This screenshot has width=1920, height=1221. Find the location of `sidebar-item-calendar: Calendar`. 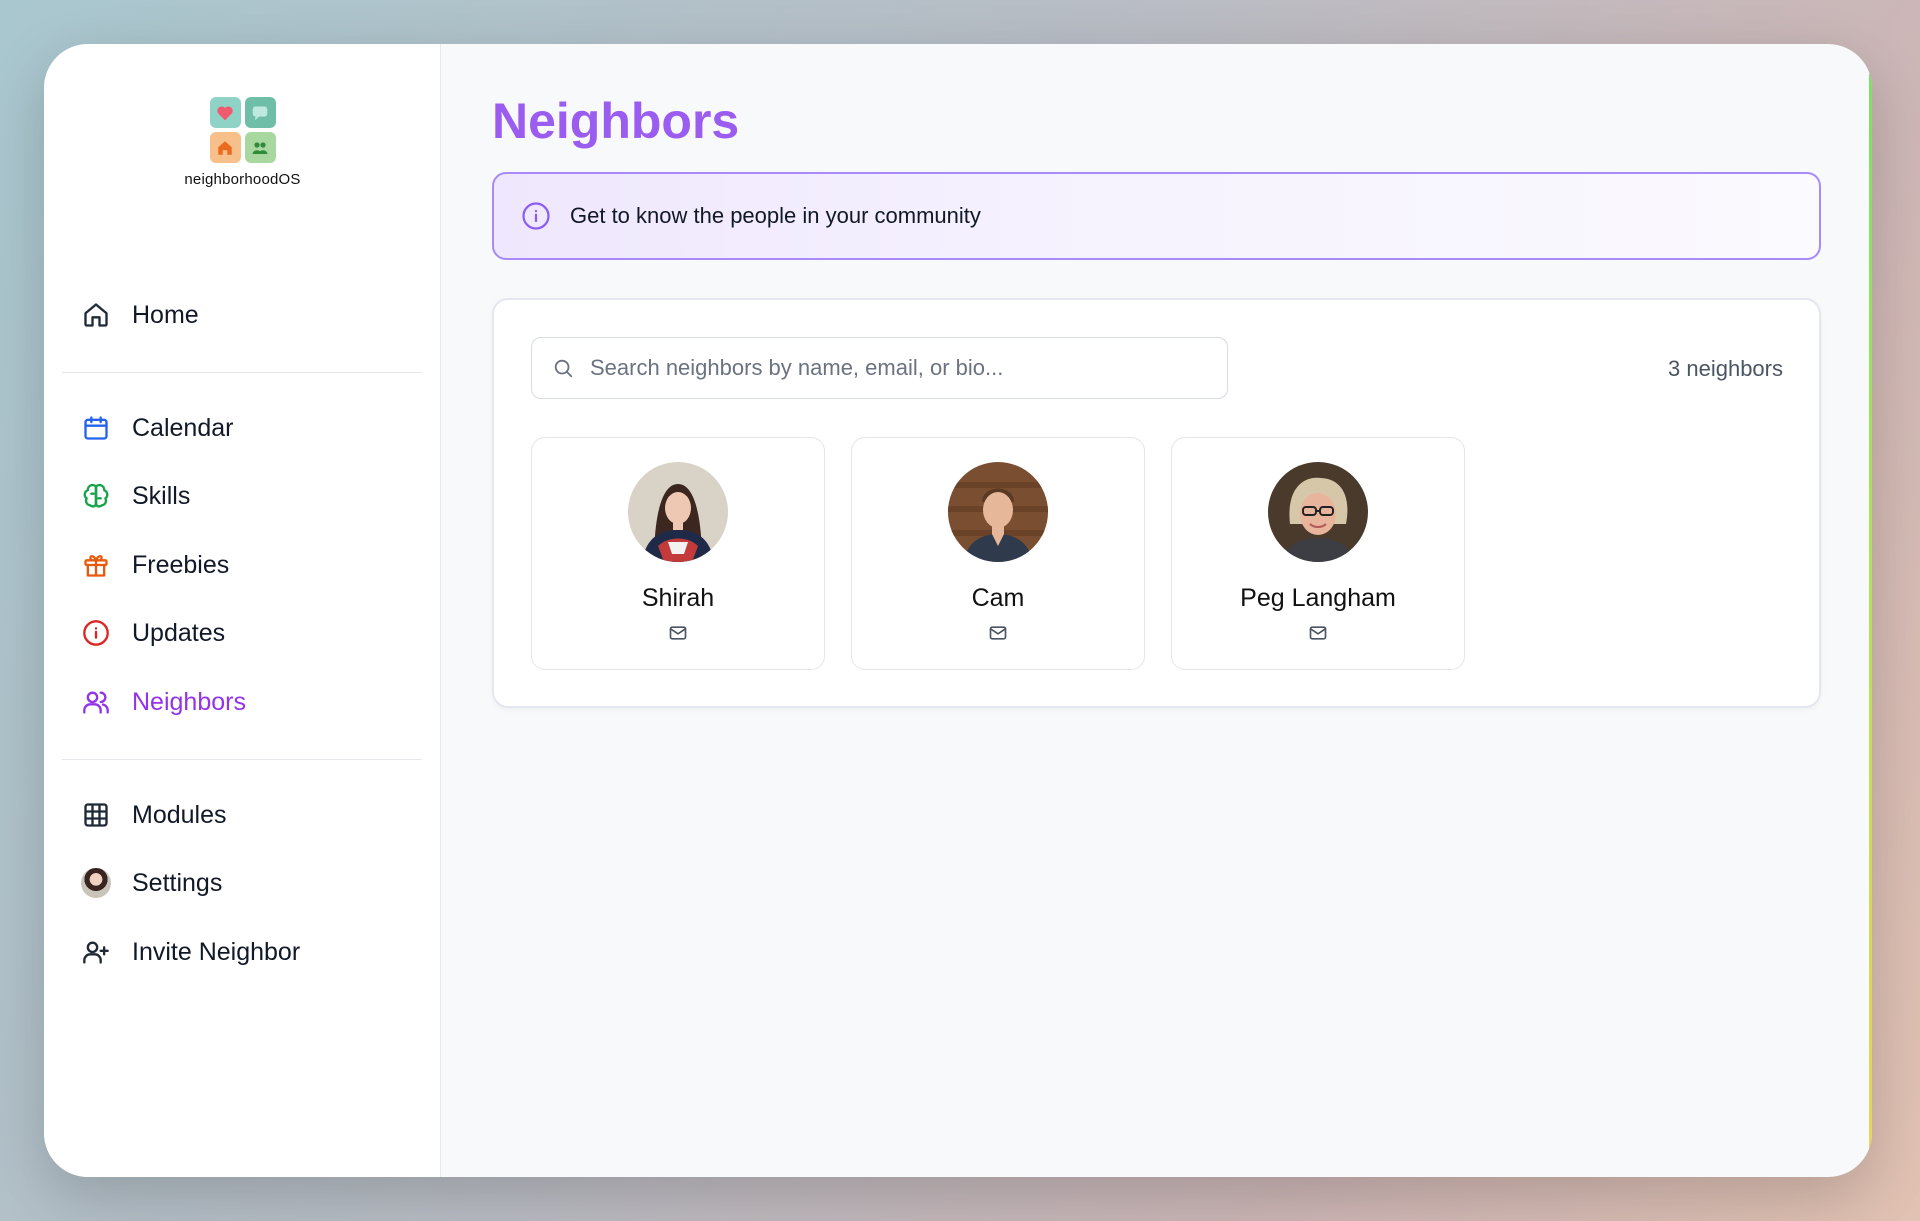

sidebar-item-calendar: Calendar is located at coordinates (250, 428).